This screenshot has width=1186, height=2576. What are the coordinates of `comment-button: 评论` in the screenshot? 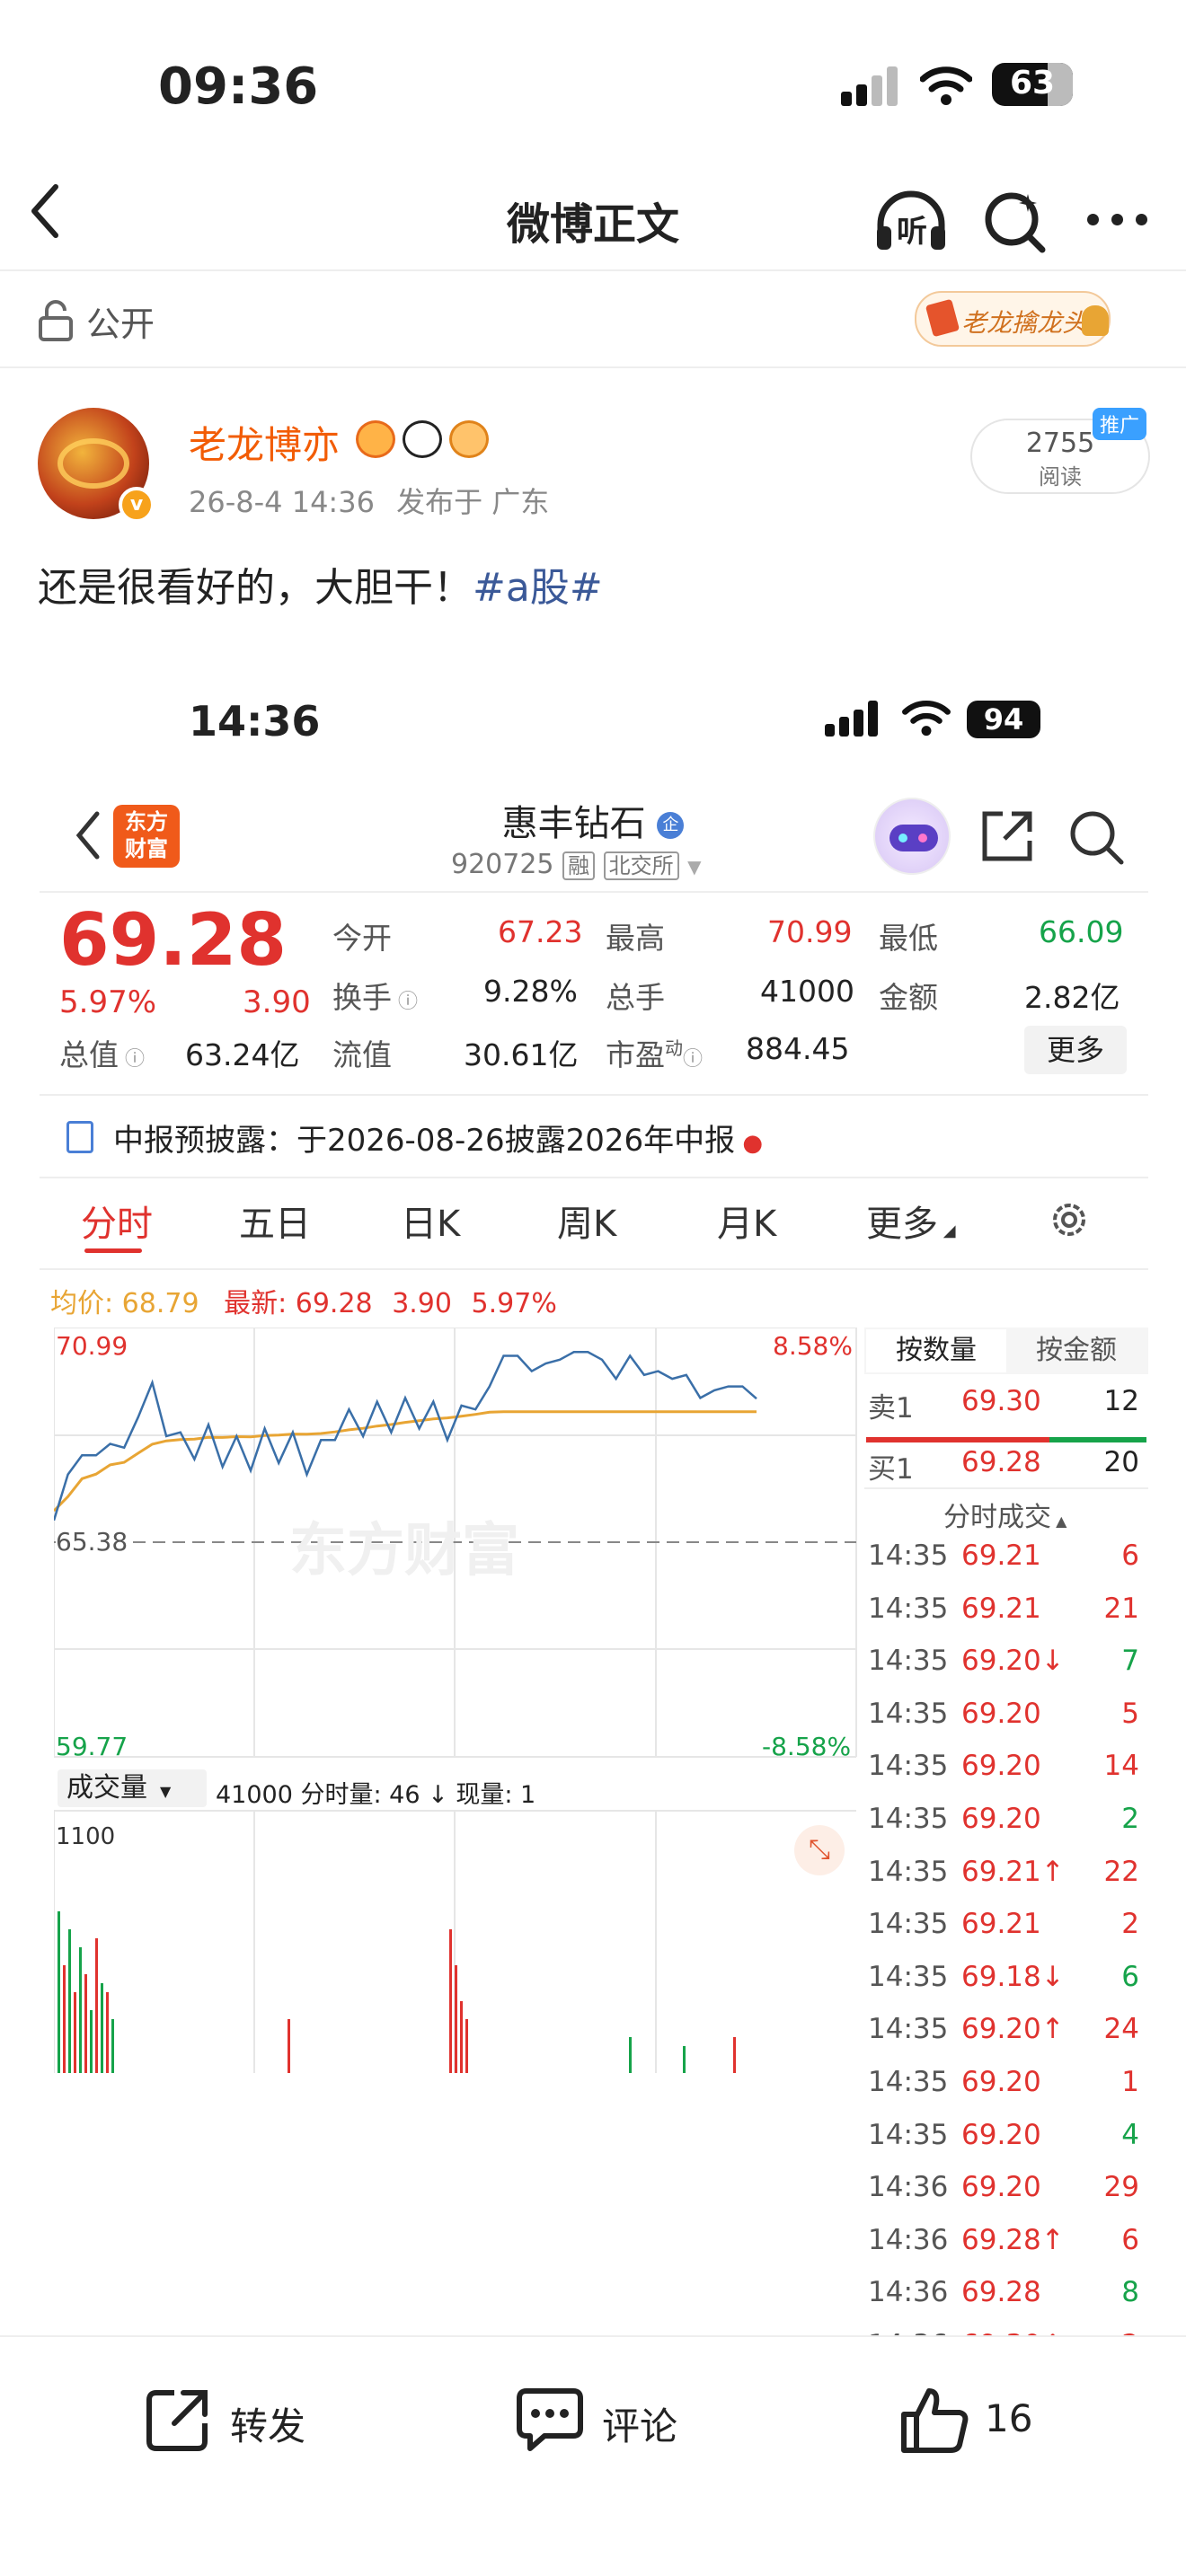 It's located at (622, 2419).